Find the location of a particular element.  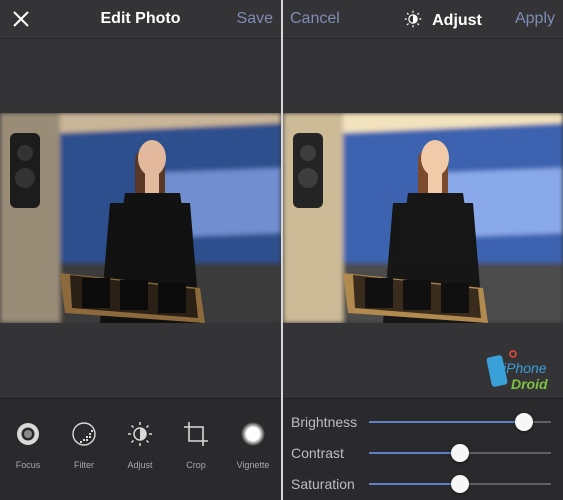

tool-focus: Focus is located at coordinates (28, 445).